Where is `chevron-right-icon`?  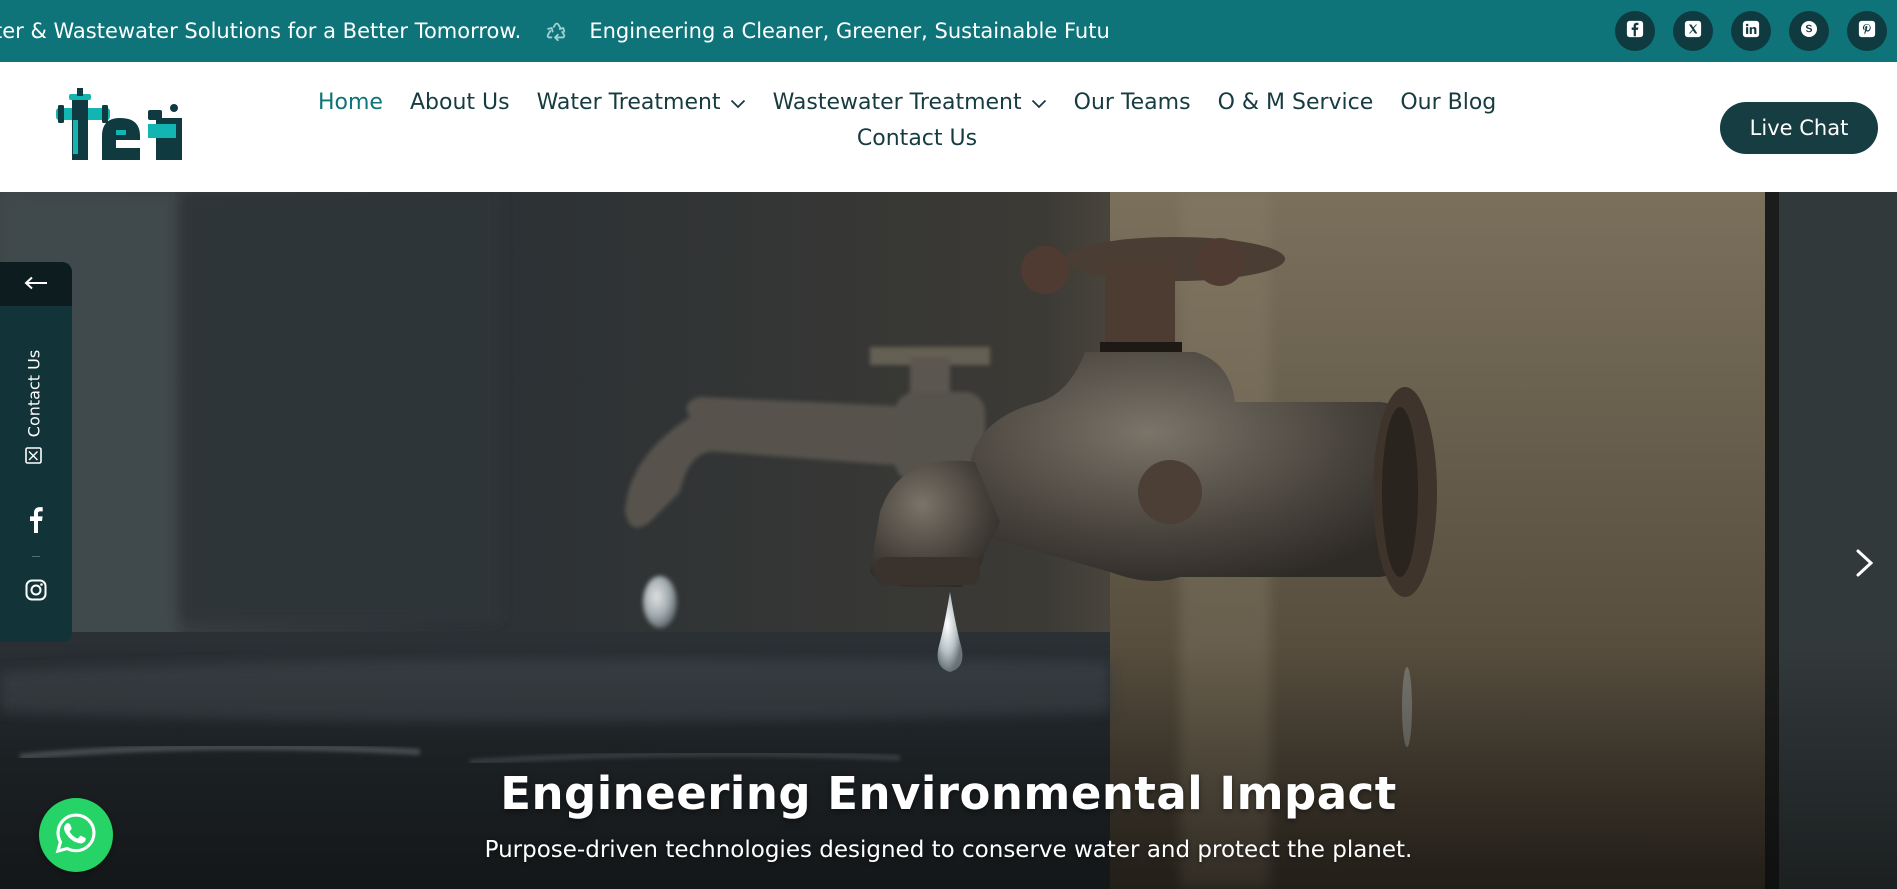 chevron-right-icon is located at coordinates (1865, 565).